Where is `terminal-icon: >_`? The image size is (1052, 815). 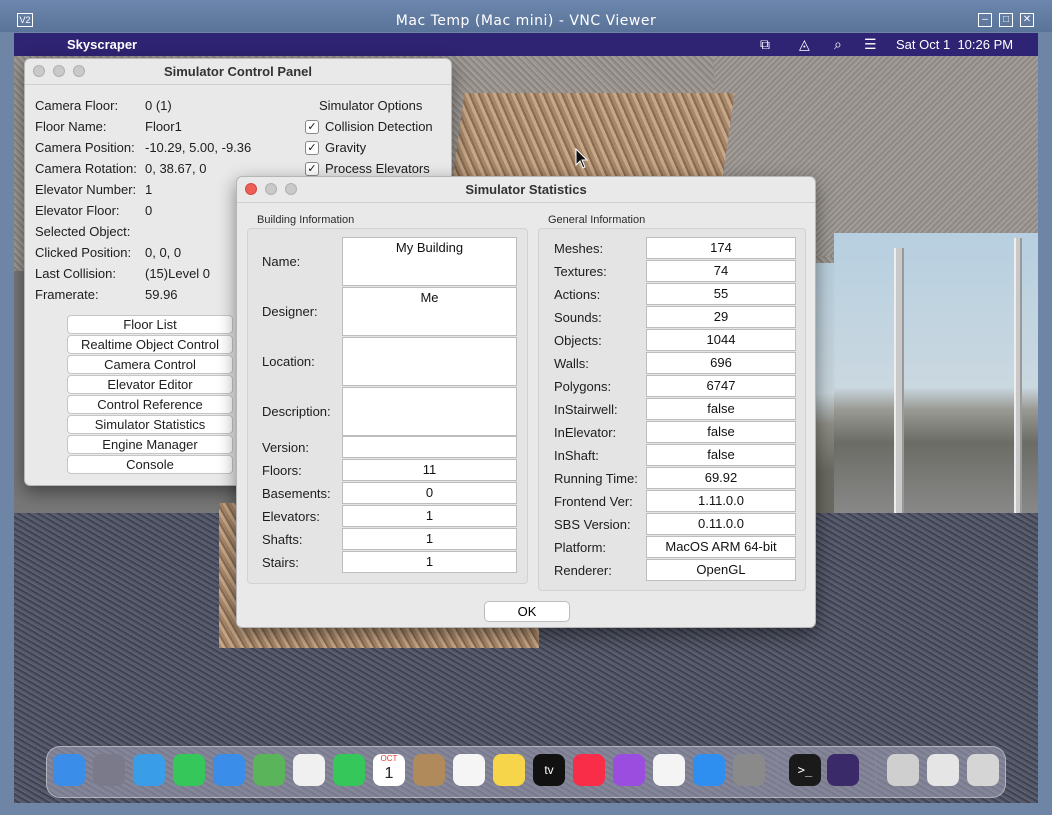
terminal-icon: >_ is located at coordinates (805, 770).